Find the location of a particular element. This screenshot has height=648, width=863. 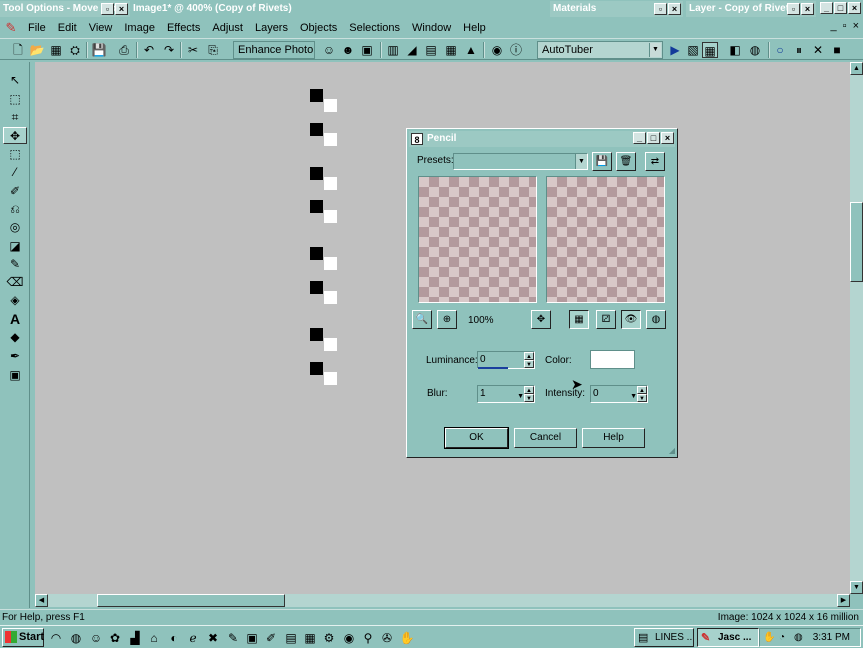

move-tool-icon: ✥ is located at coordinates (15, 135).